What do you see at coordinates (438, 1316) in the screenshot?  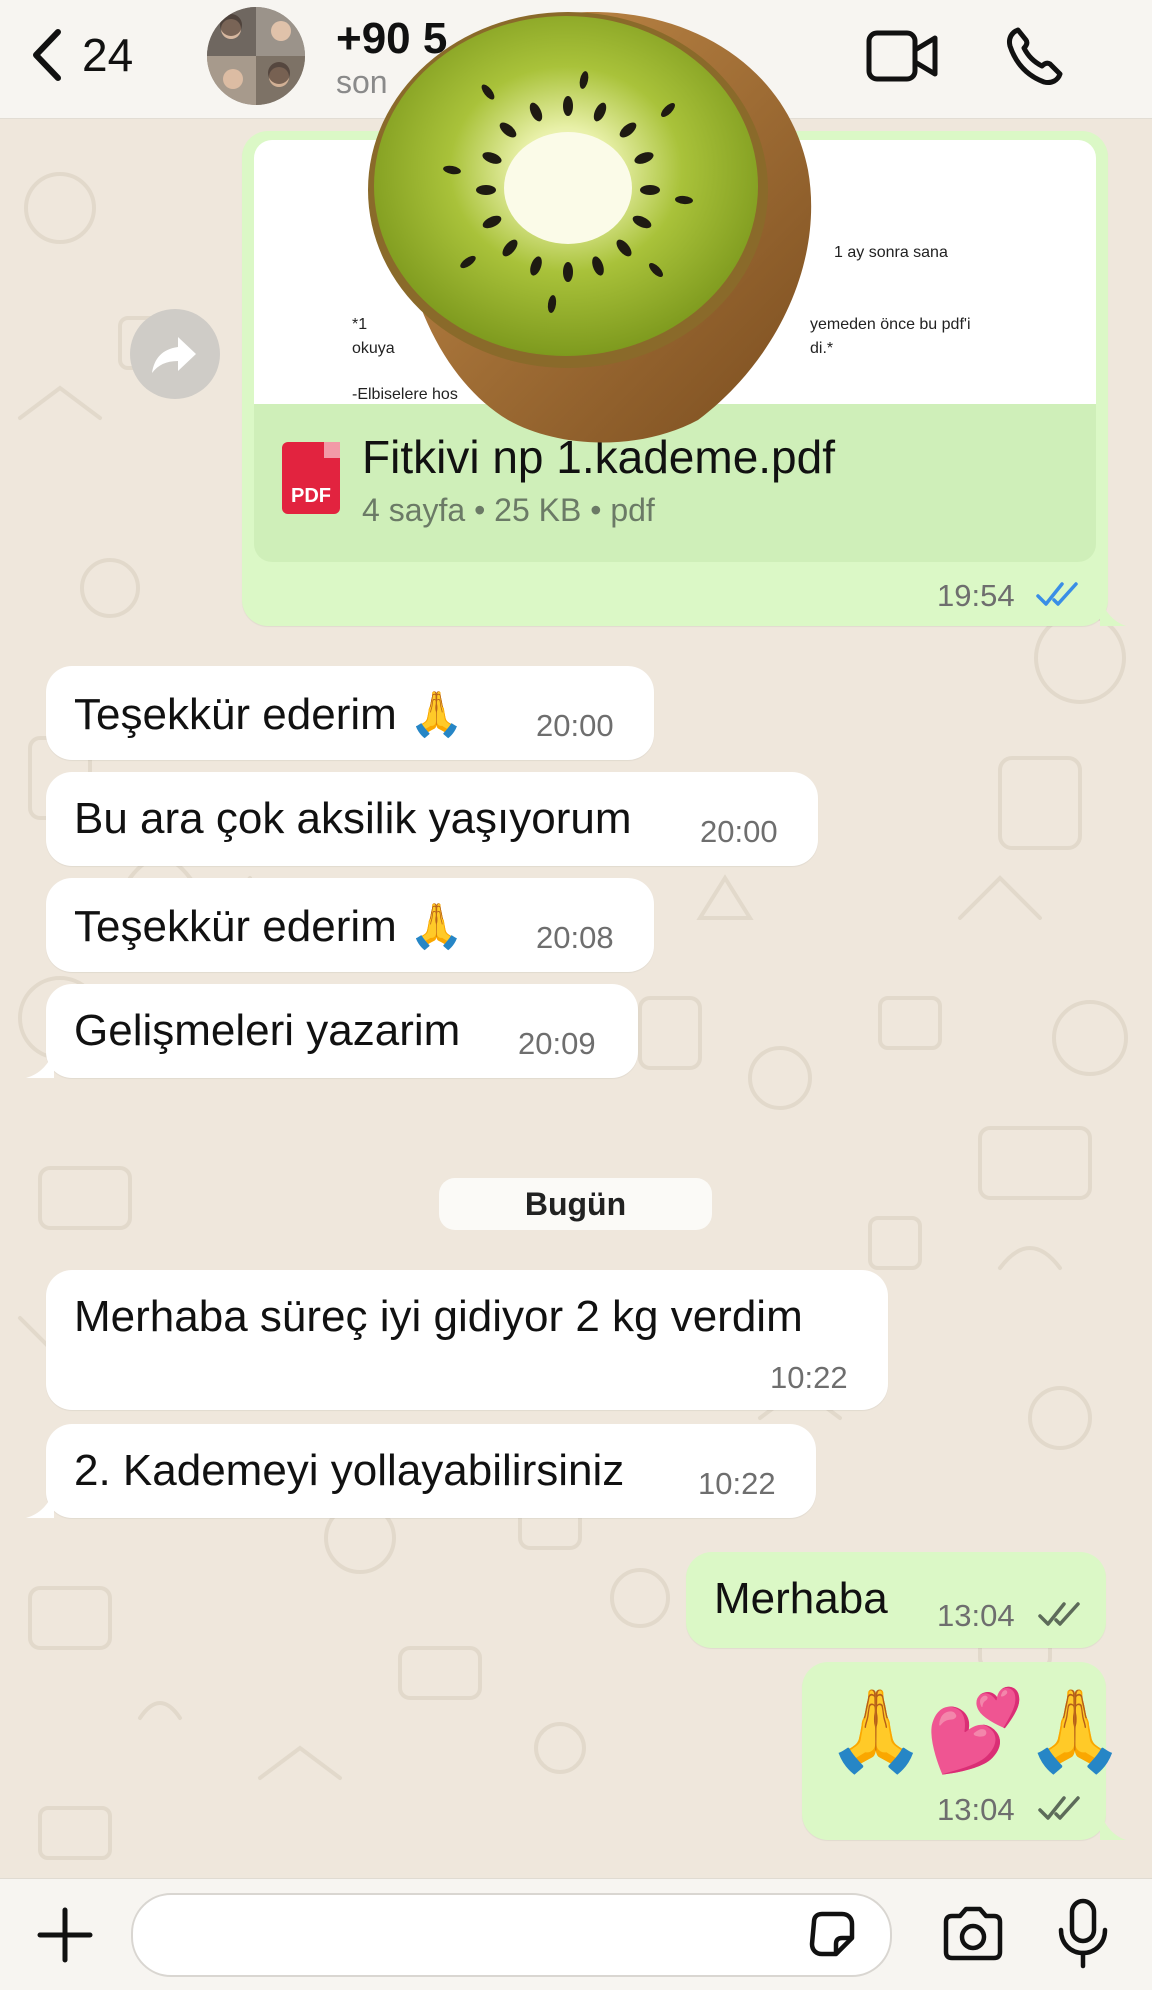 I see `message-text: Merhaba süreç iyi gidiyor 2 kg verdim` at bounding box center [438, 1316].